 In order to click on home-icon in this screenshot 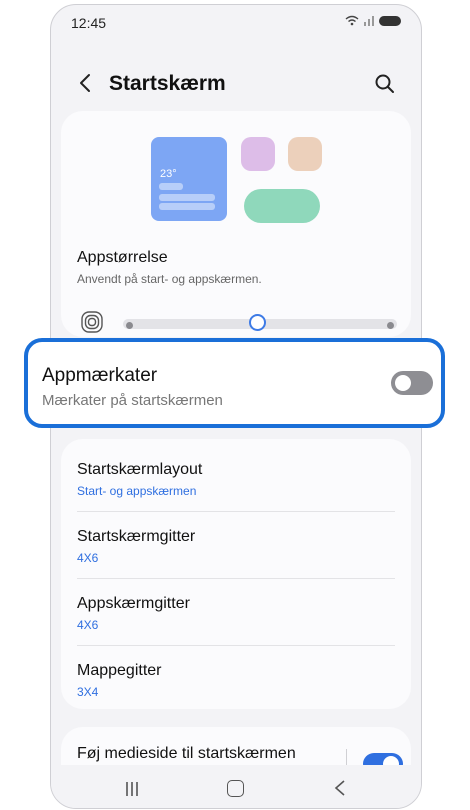, I will do `click(235, 788)`.